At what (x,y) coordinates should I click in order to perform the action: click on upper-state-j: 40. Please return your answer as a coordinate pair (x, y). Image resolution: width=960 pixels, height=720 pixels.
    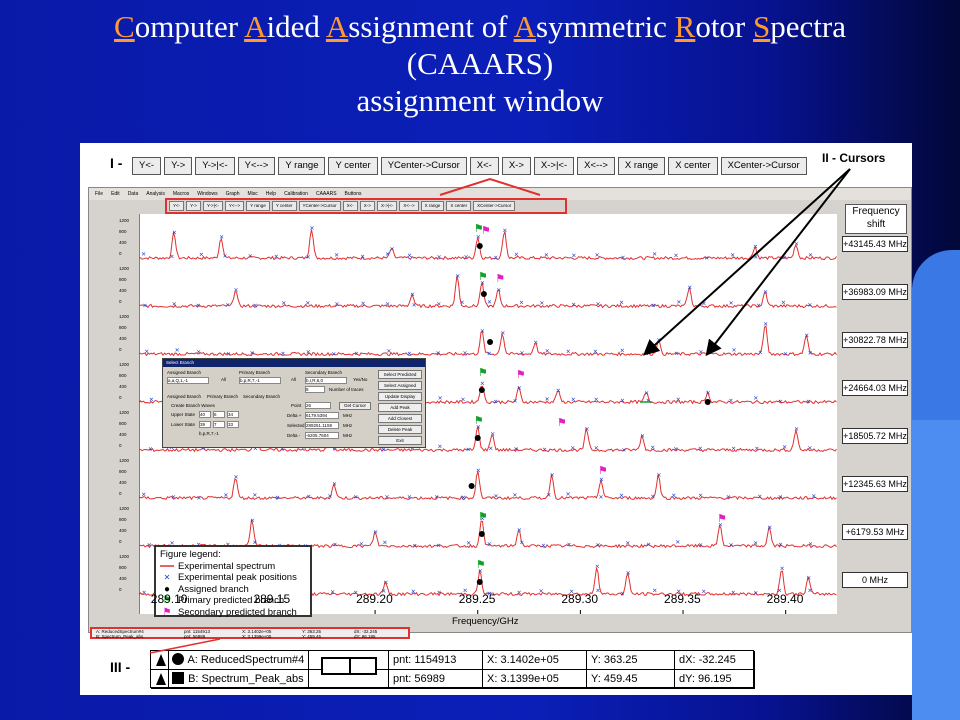
    Looking at the image, I should click on (205, 414).